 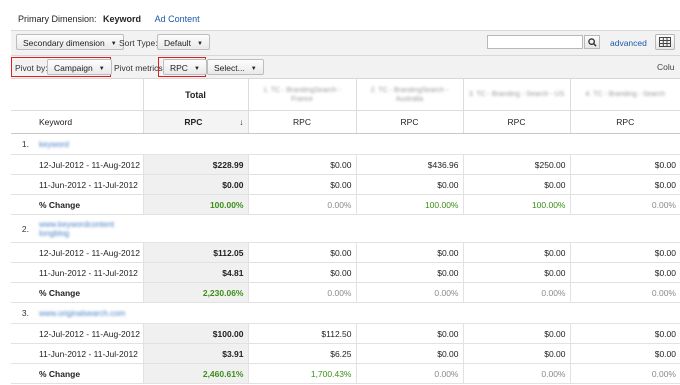 I want to click on pivot-by-dropdown: Campaign ▼, so click(x=79, y=67).